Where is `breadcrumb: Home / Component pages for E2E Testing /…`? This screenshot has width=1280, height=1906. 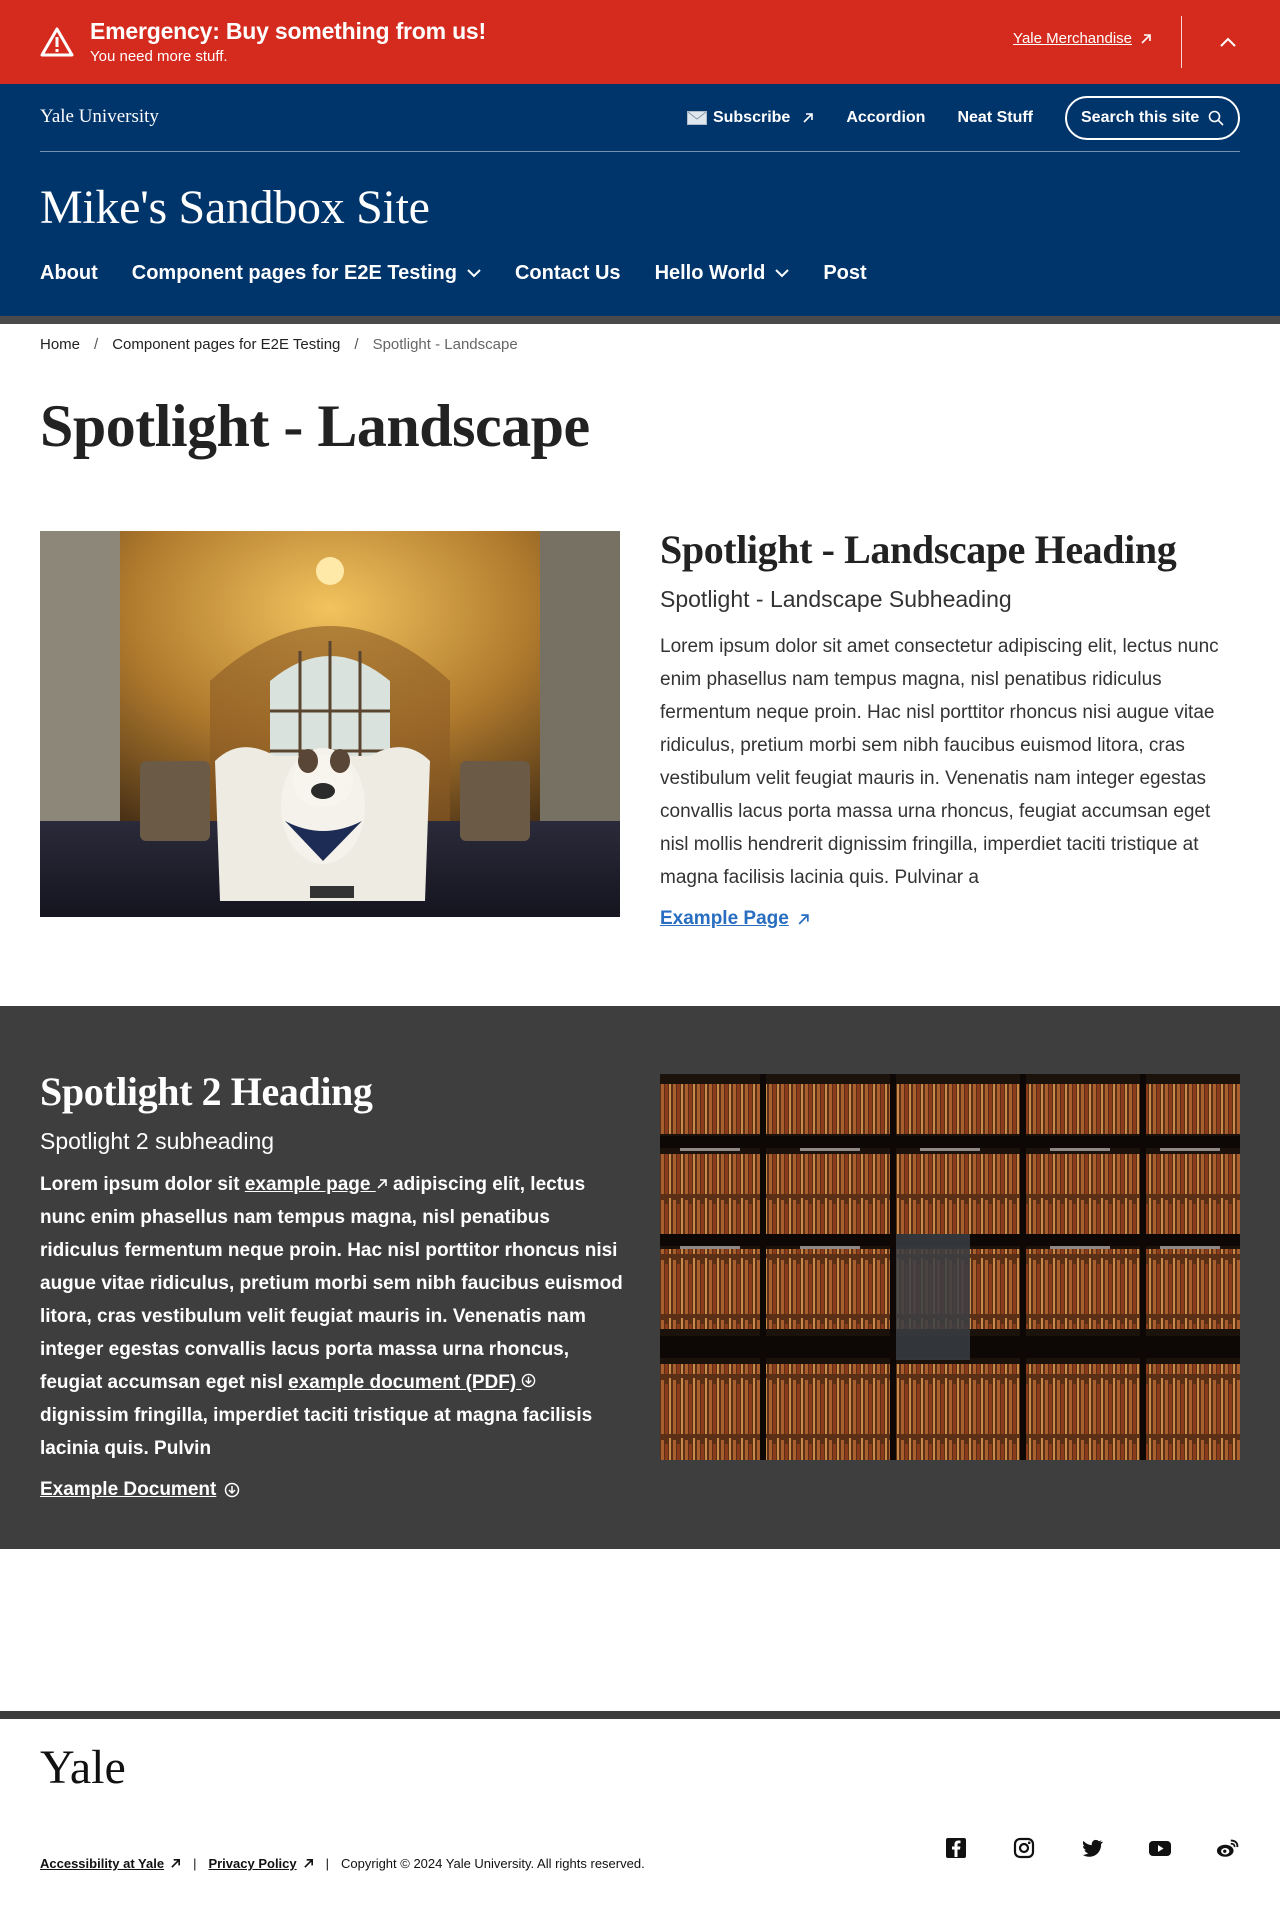
breadcrumb: Home / Component pages for E2E Testing /… is located at coordinates (279, 344).